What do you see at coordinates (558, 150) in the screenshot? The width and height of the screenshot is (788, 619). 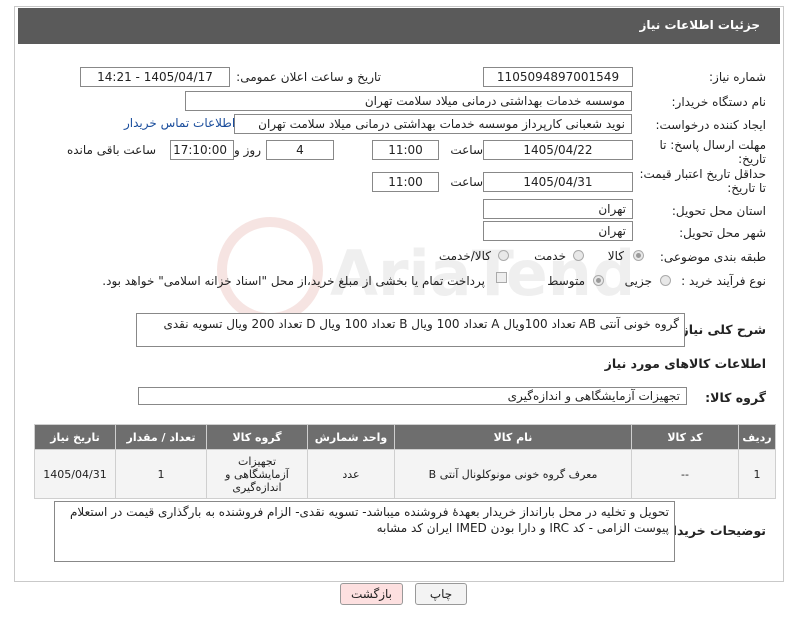 I see `deadline-date-field: 1405/04/22` at bounding box center [558, 150].